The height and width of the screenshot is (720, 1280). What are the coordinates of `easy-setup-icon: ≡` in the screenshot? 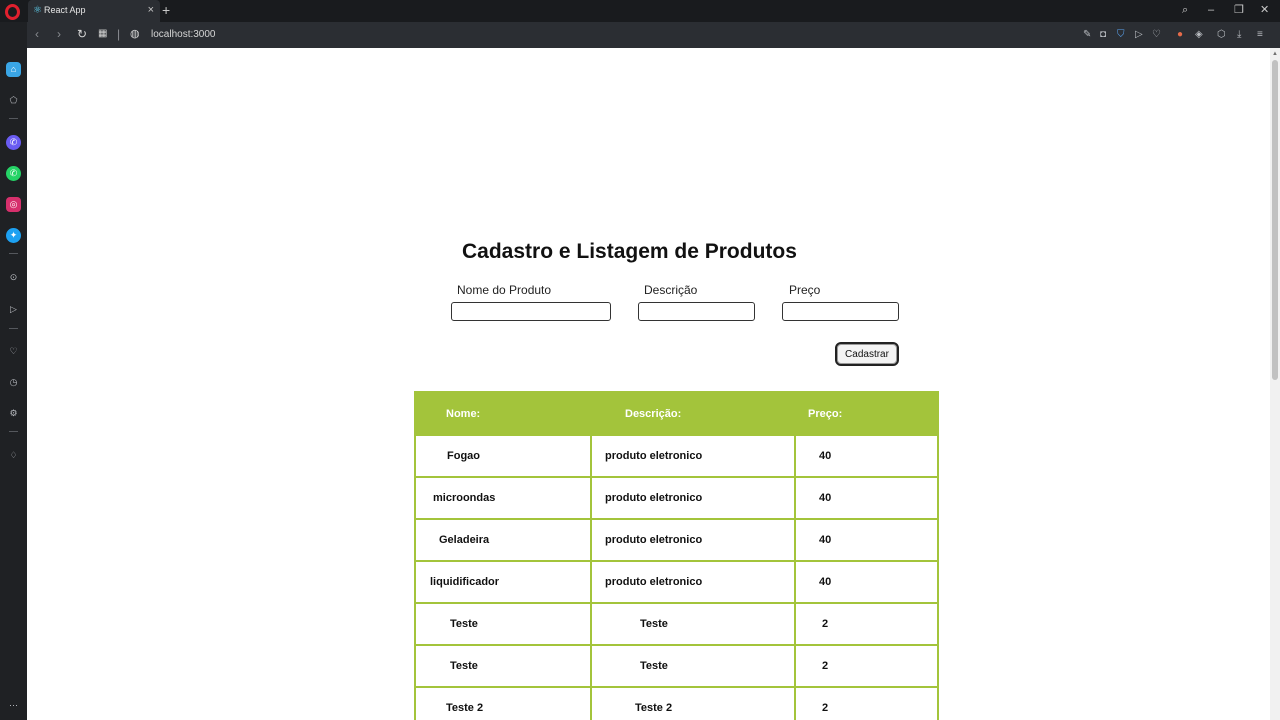 It's located at (1260, 35).